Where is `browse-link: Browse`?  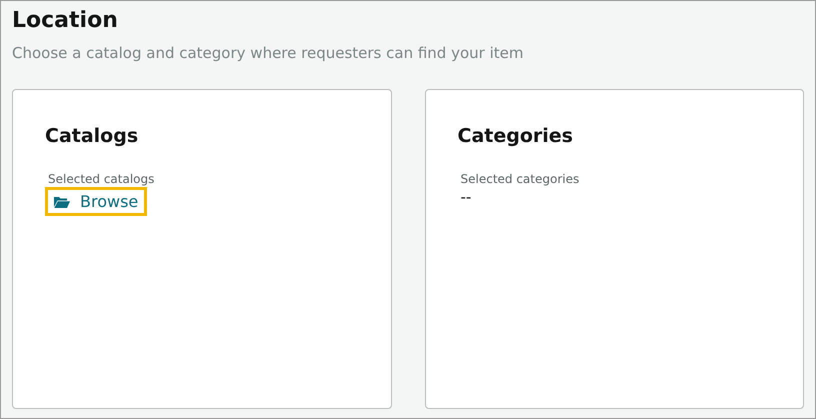 browse-link: Browse is located at coordinates (96, 201).